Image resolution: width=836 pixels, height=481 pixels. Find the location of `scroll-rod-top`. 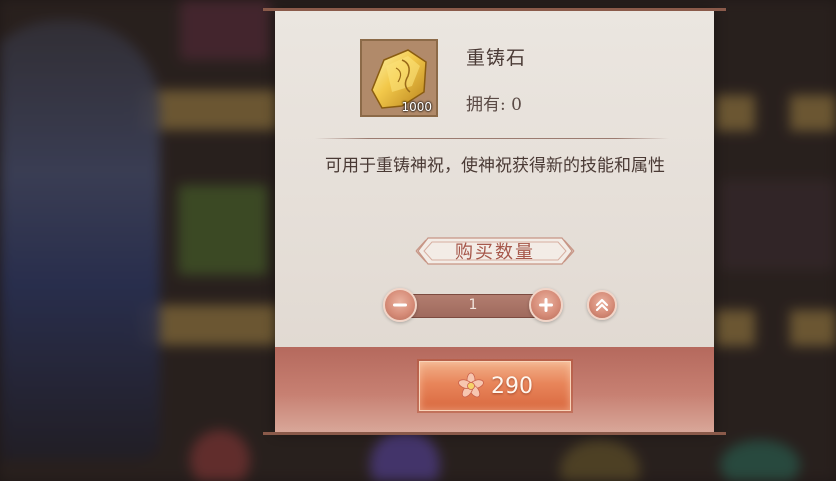

scroll-rod-top is located at coordinates (494, 9).